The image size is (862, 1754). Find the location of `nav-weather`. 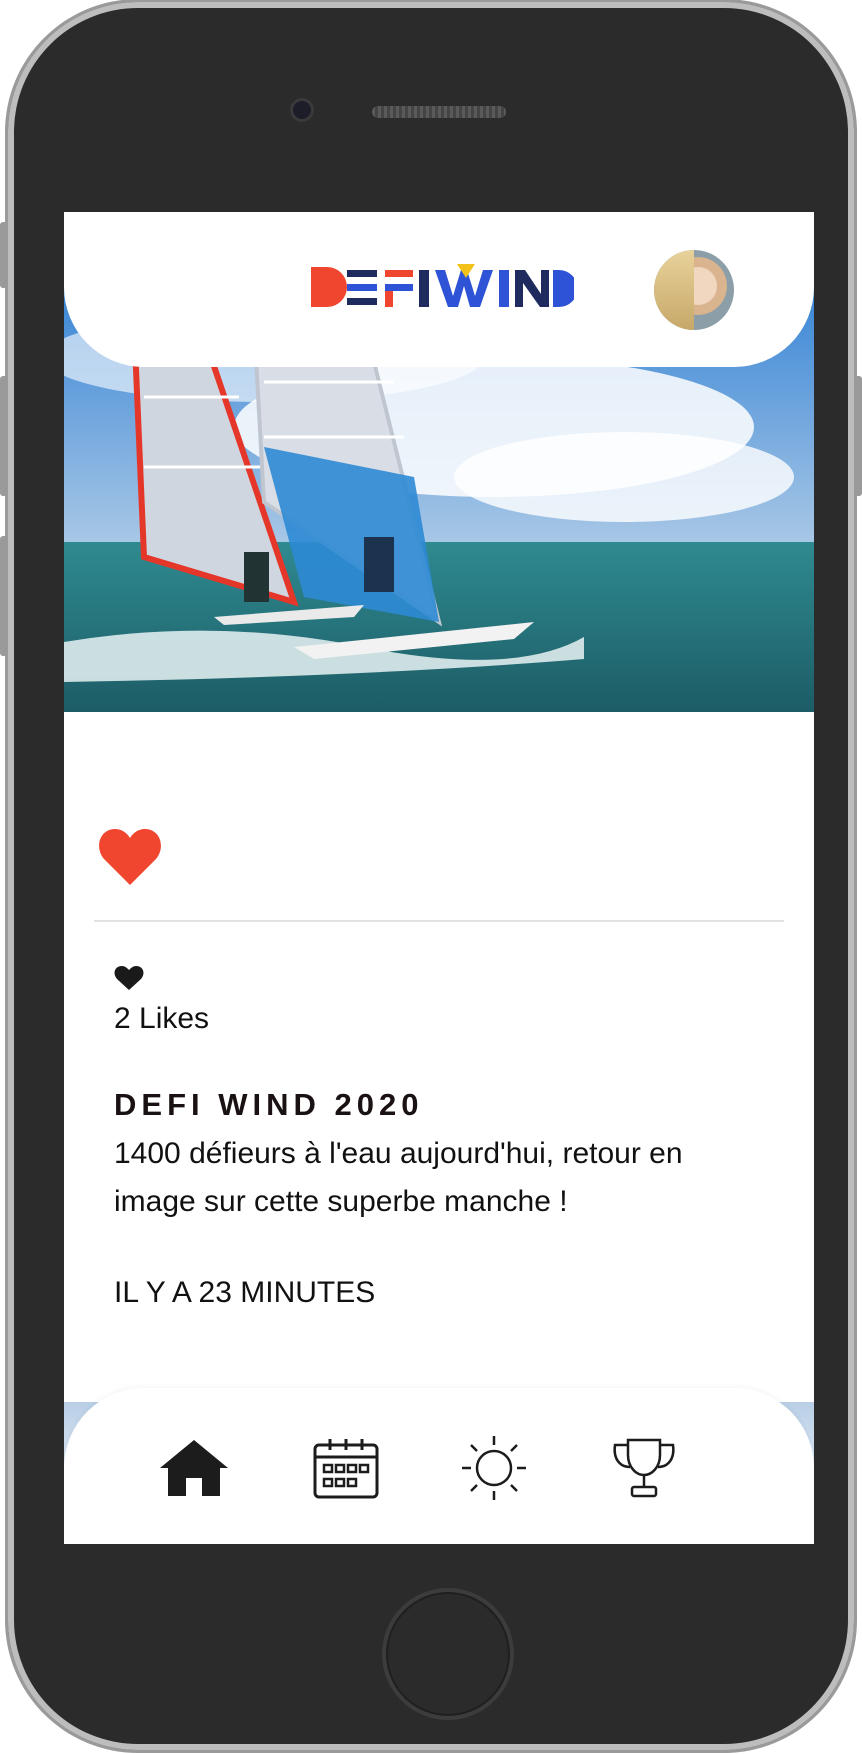

nav-weather is located at coordinates (494, 1468).